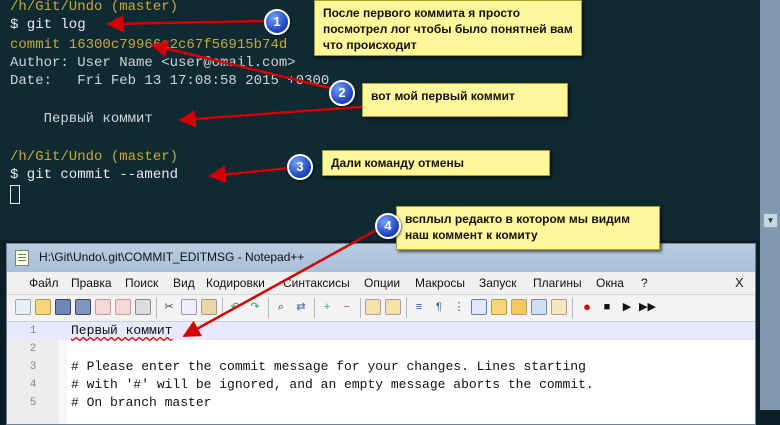 The image size is (780, 425). Describe the element at coordinates (465, 100) in the screenshot. I see `callout-2: вот мой первый коммит` at that location.